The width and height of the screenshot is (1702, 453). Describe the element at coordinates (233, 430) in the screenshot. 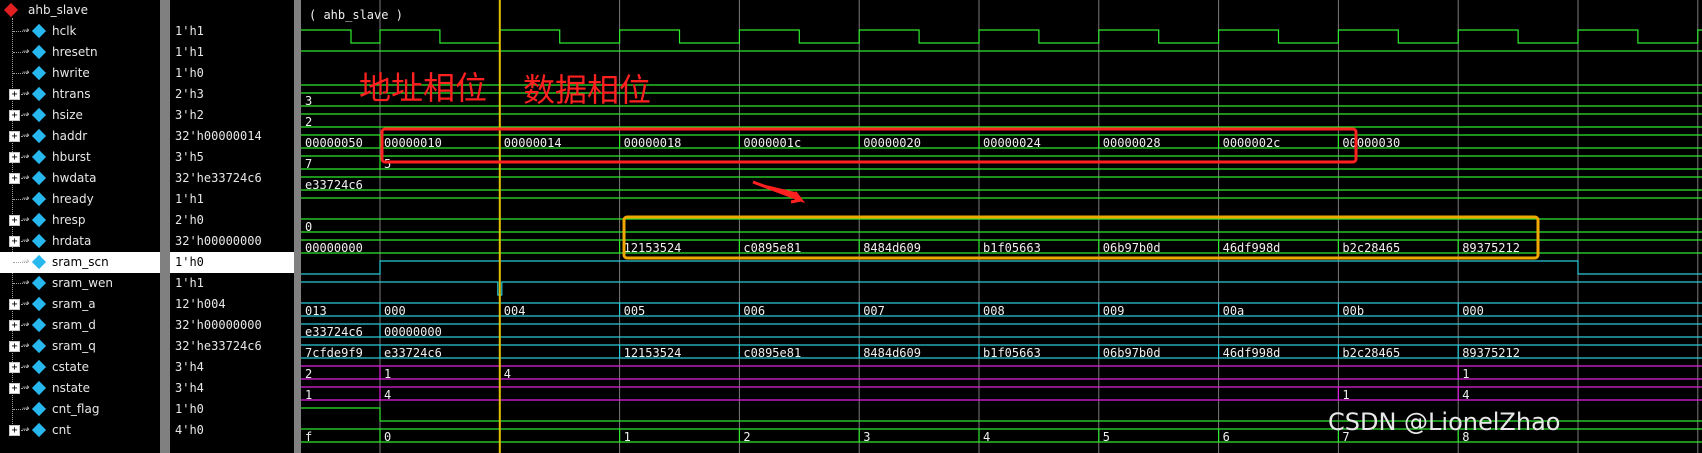

I see `signal-value-cell: 4'h0` at that location.